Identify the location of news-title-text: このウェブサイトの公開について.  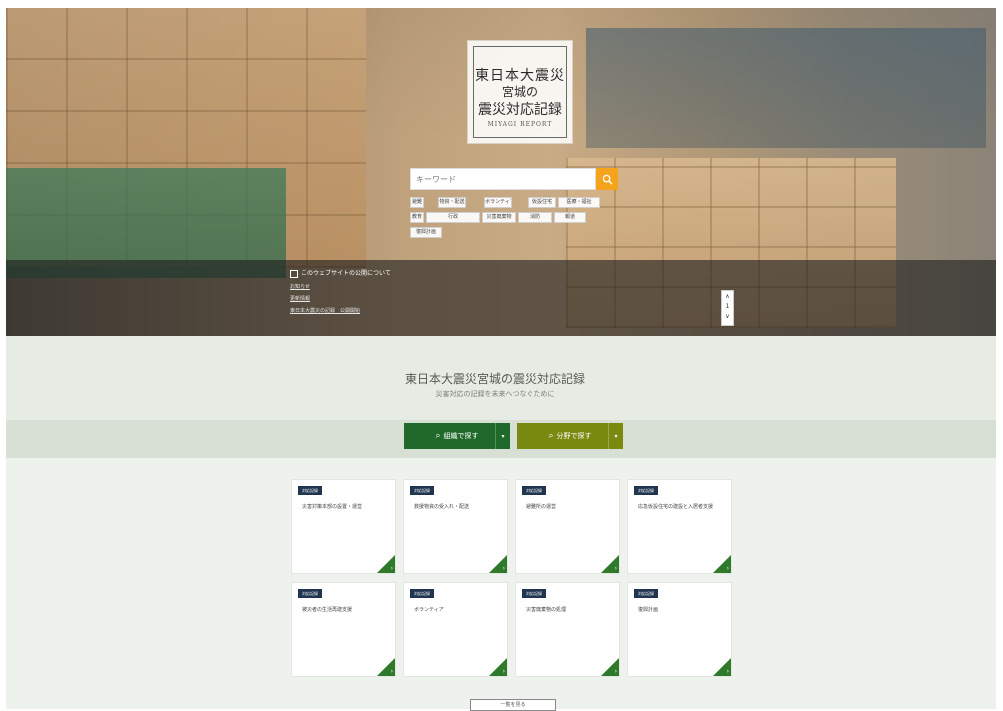
(346, 273).